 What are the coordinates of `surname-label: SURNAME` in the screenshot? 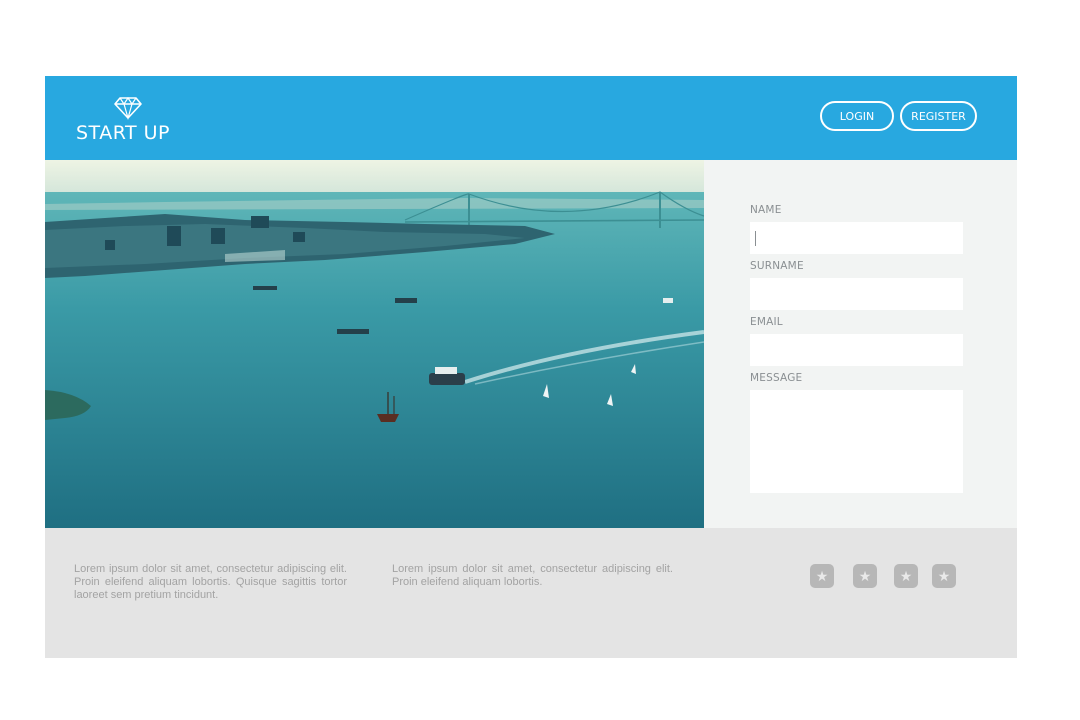 It's located at (777, 266).